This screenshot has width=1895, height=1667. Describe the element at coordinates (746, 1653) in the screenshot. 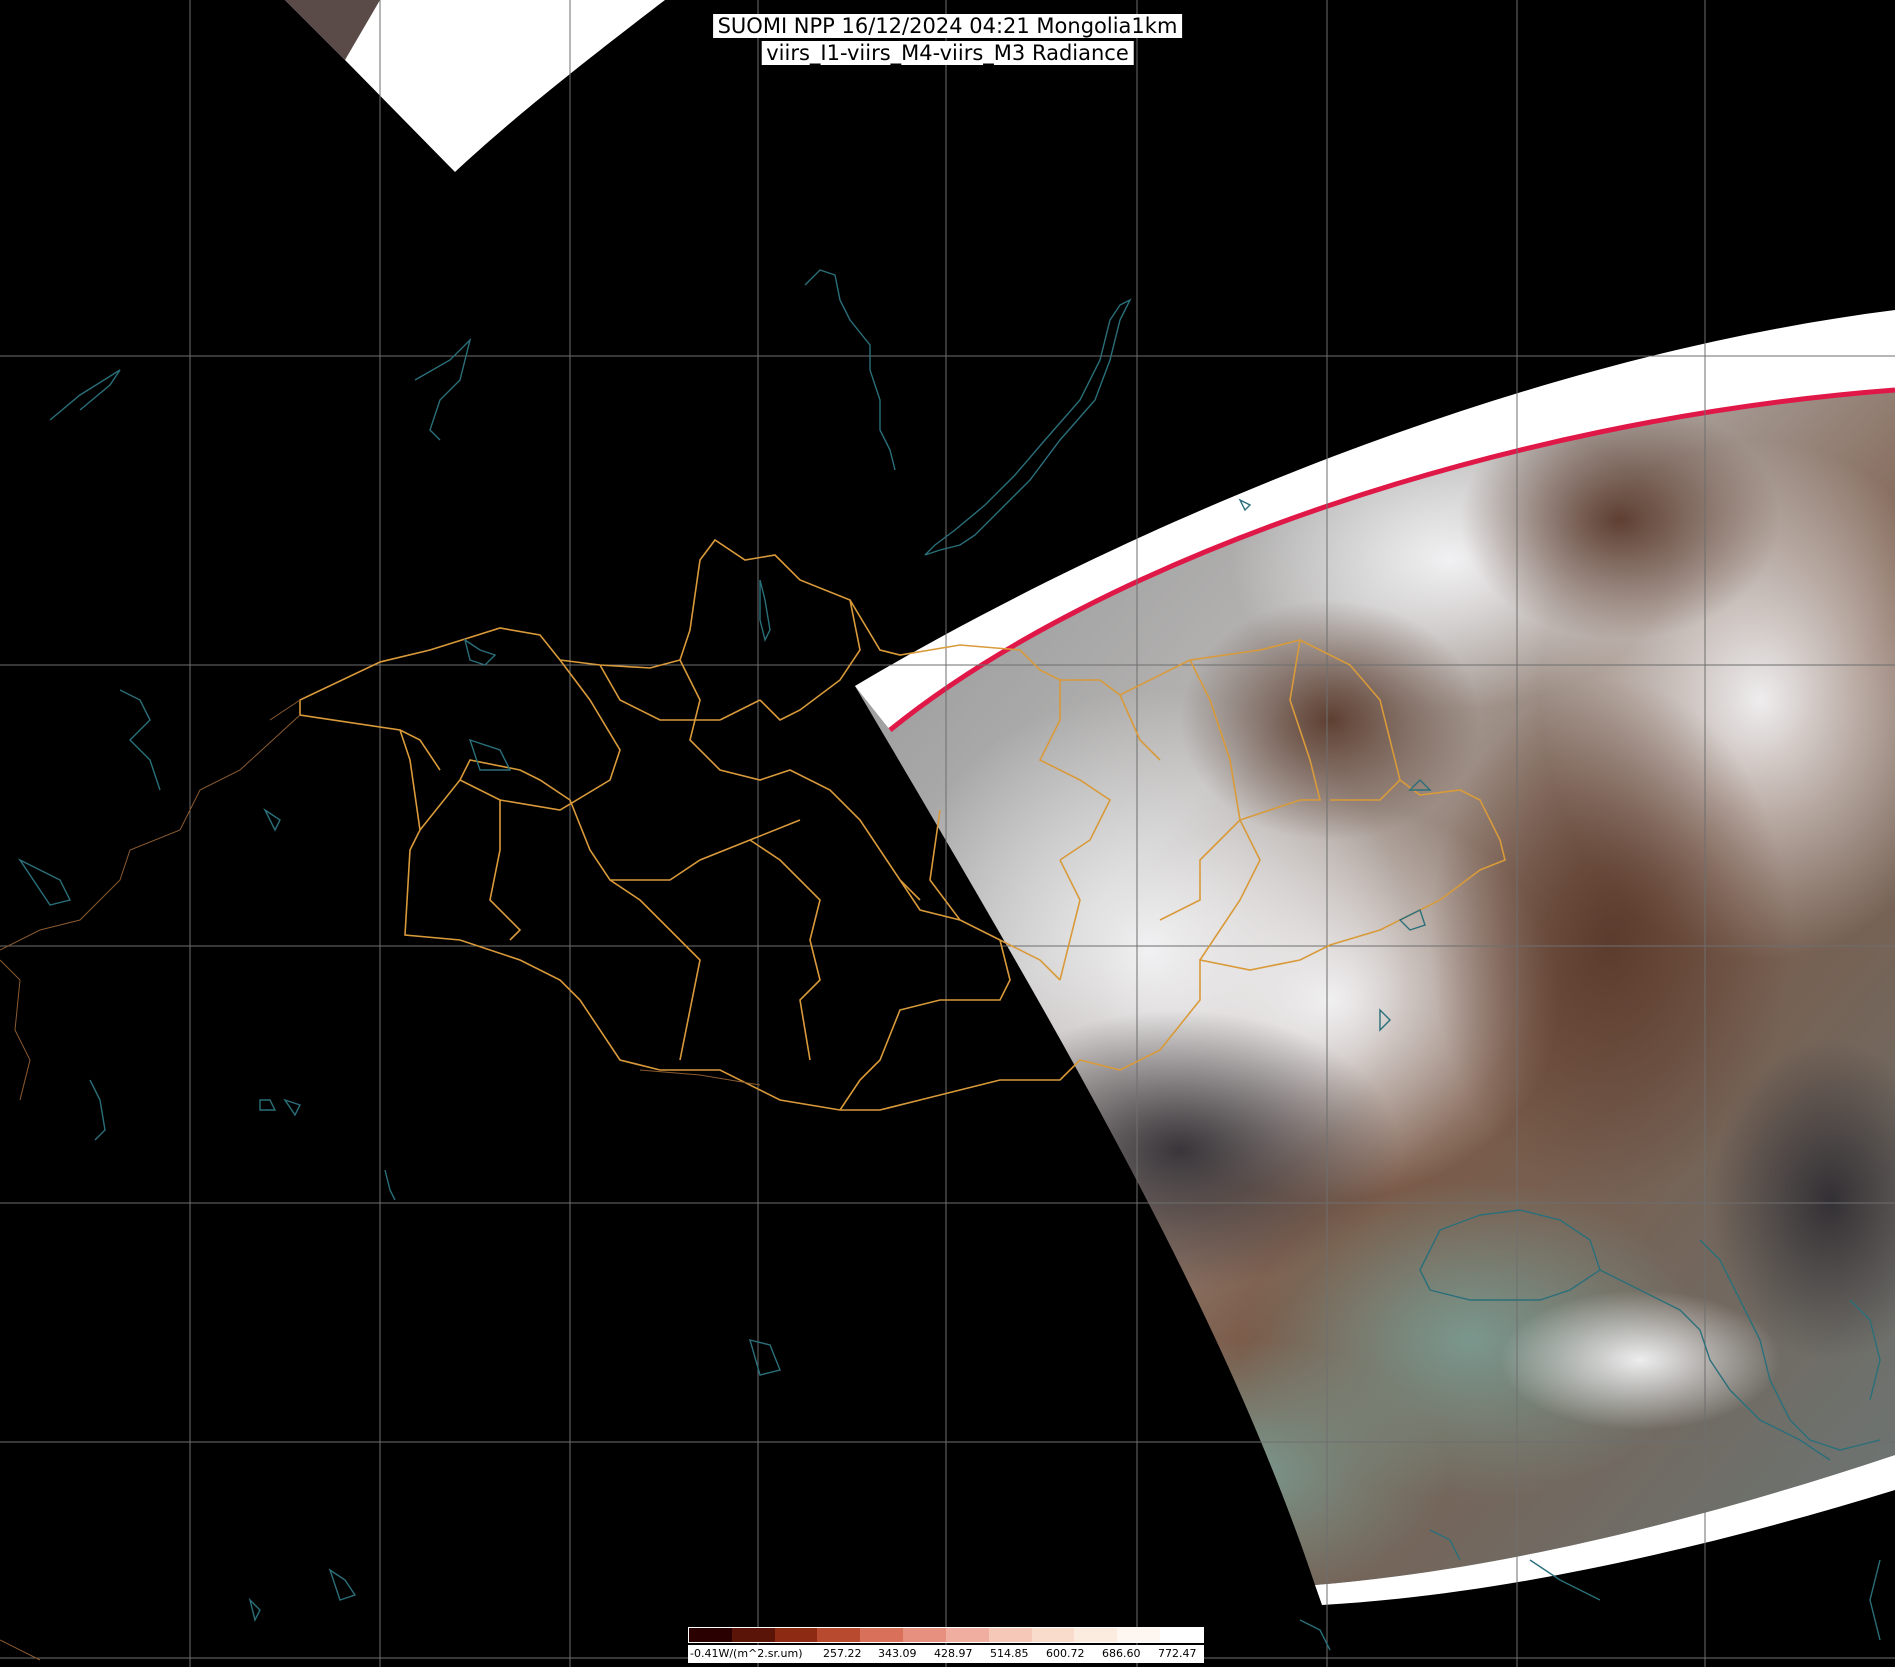

I see `colorbar-unit-label: -0.41W/(m^2.sr.um)` at that location.